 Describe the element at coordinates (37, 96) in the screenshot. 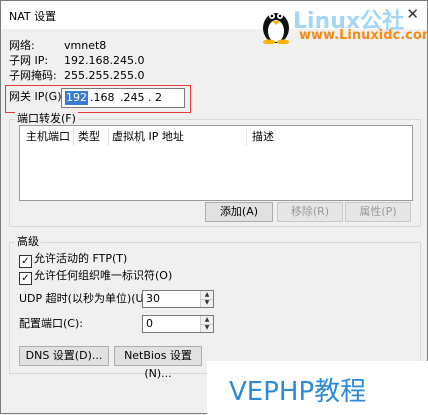

I see `gateway-label: 网关 IP(G):` at that location.